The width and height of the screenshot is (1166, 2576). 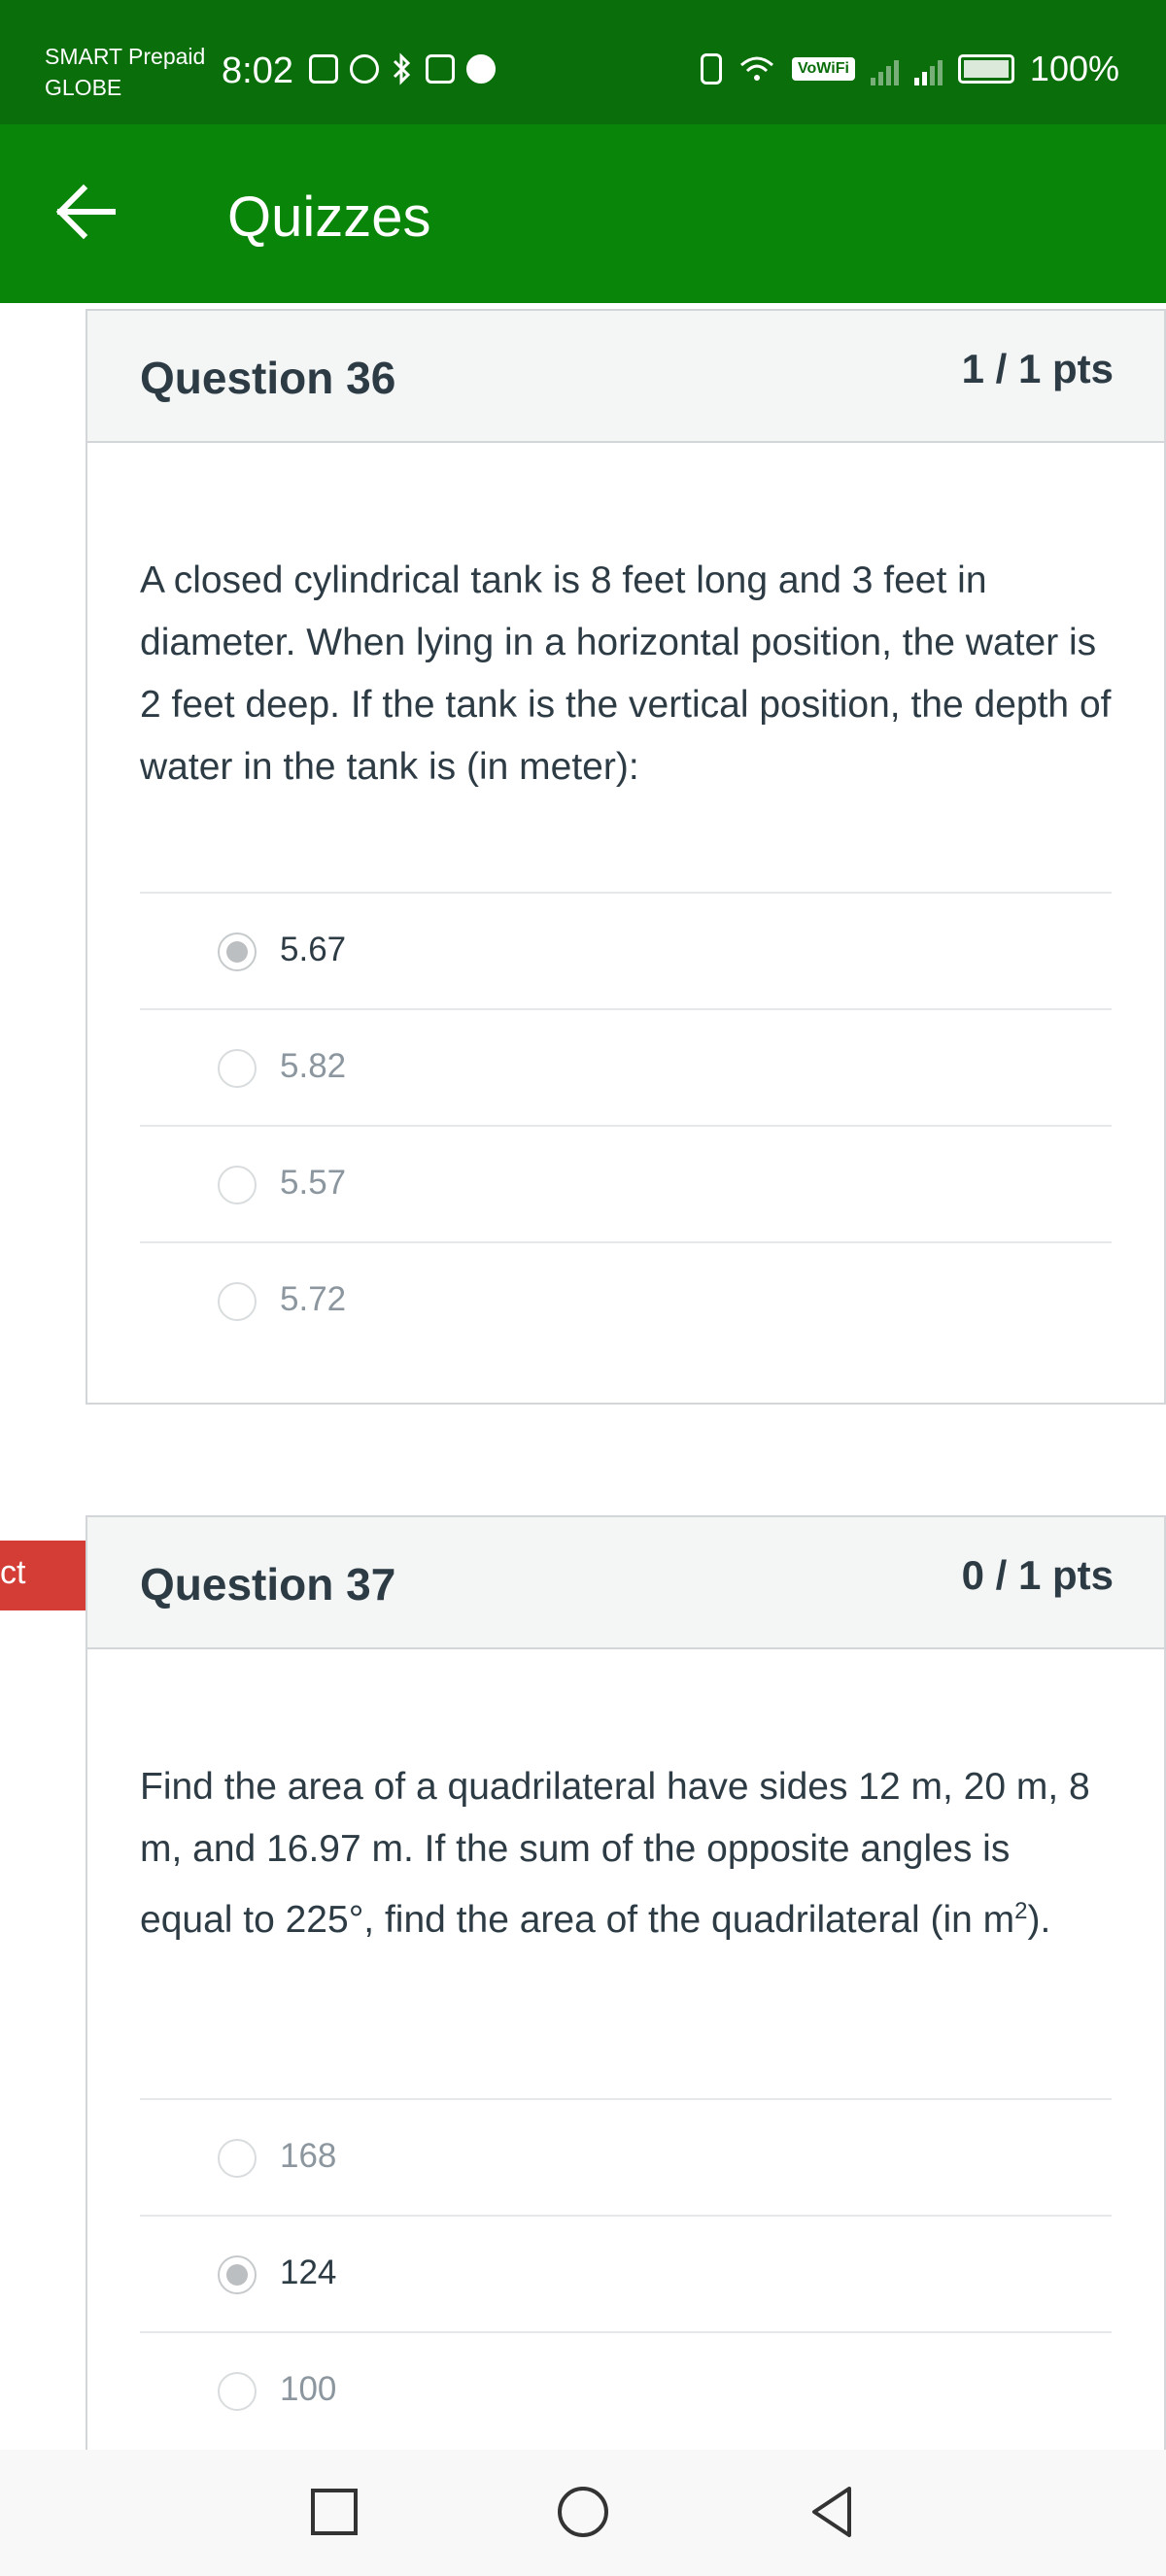 I want to click on answer-label: 124, so click(x=308, y=2272).